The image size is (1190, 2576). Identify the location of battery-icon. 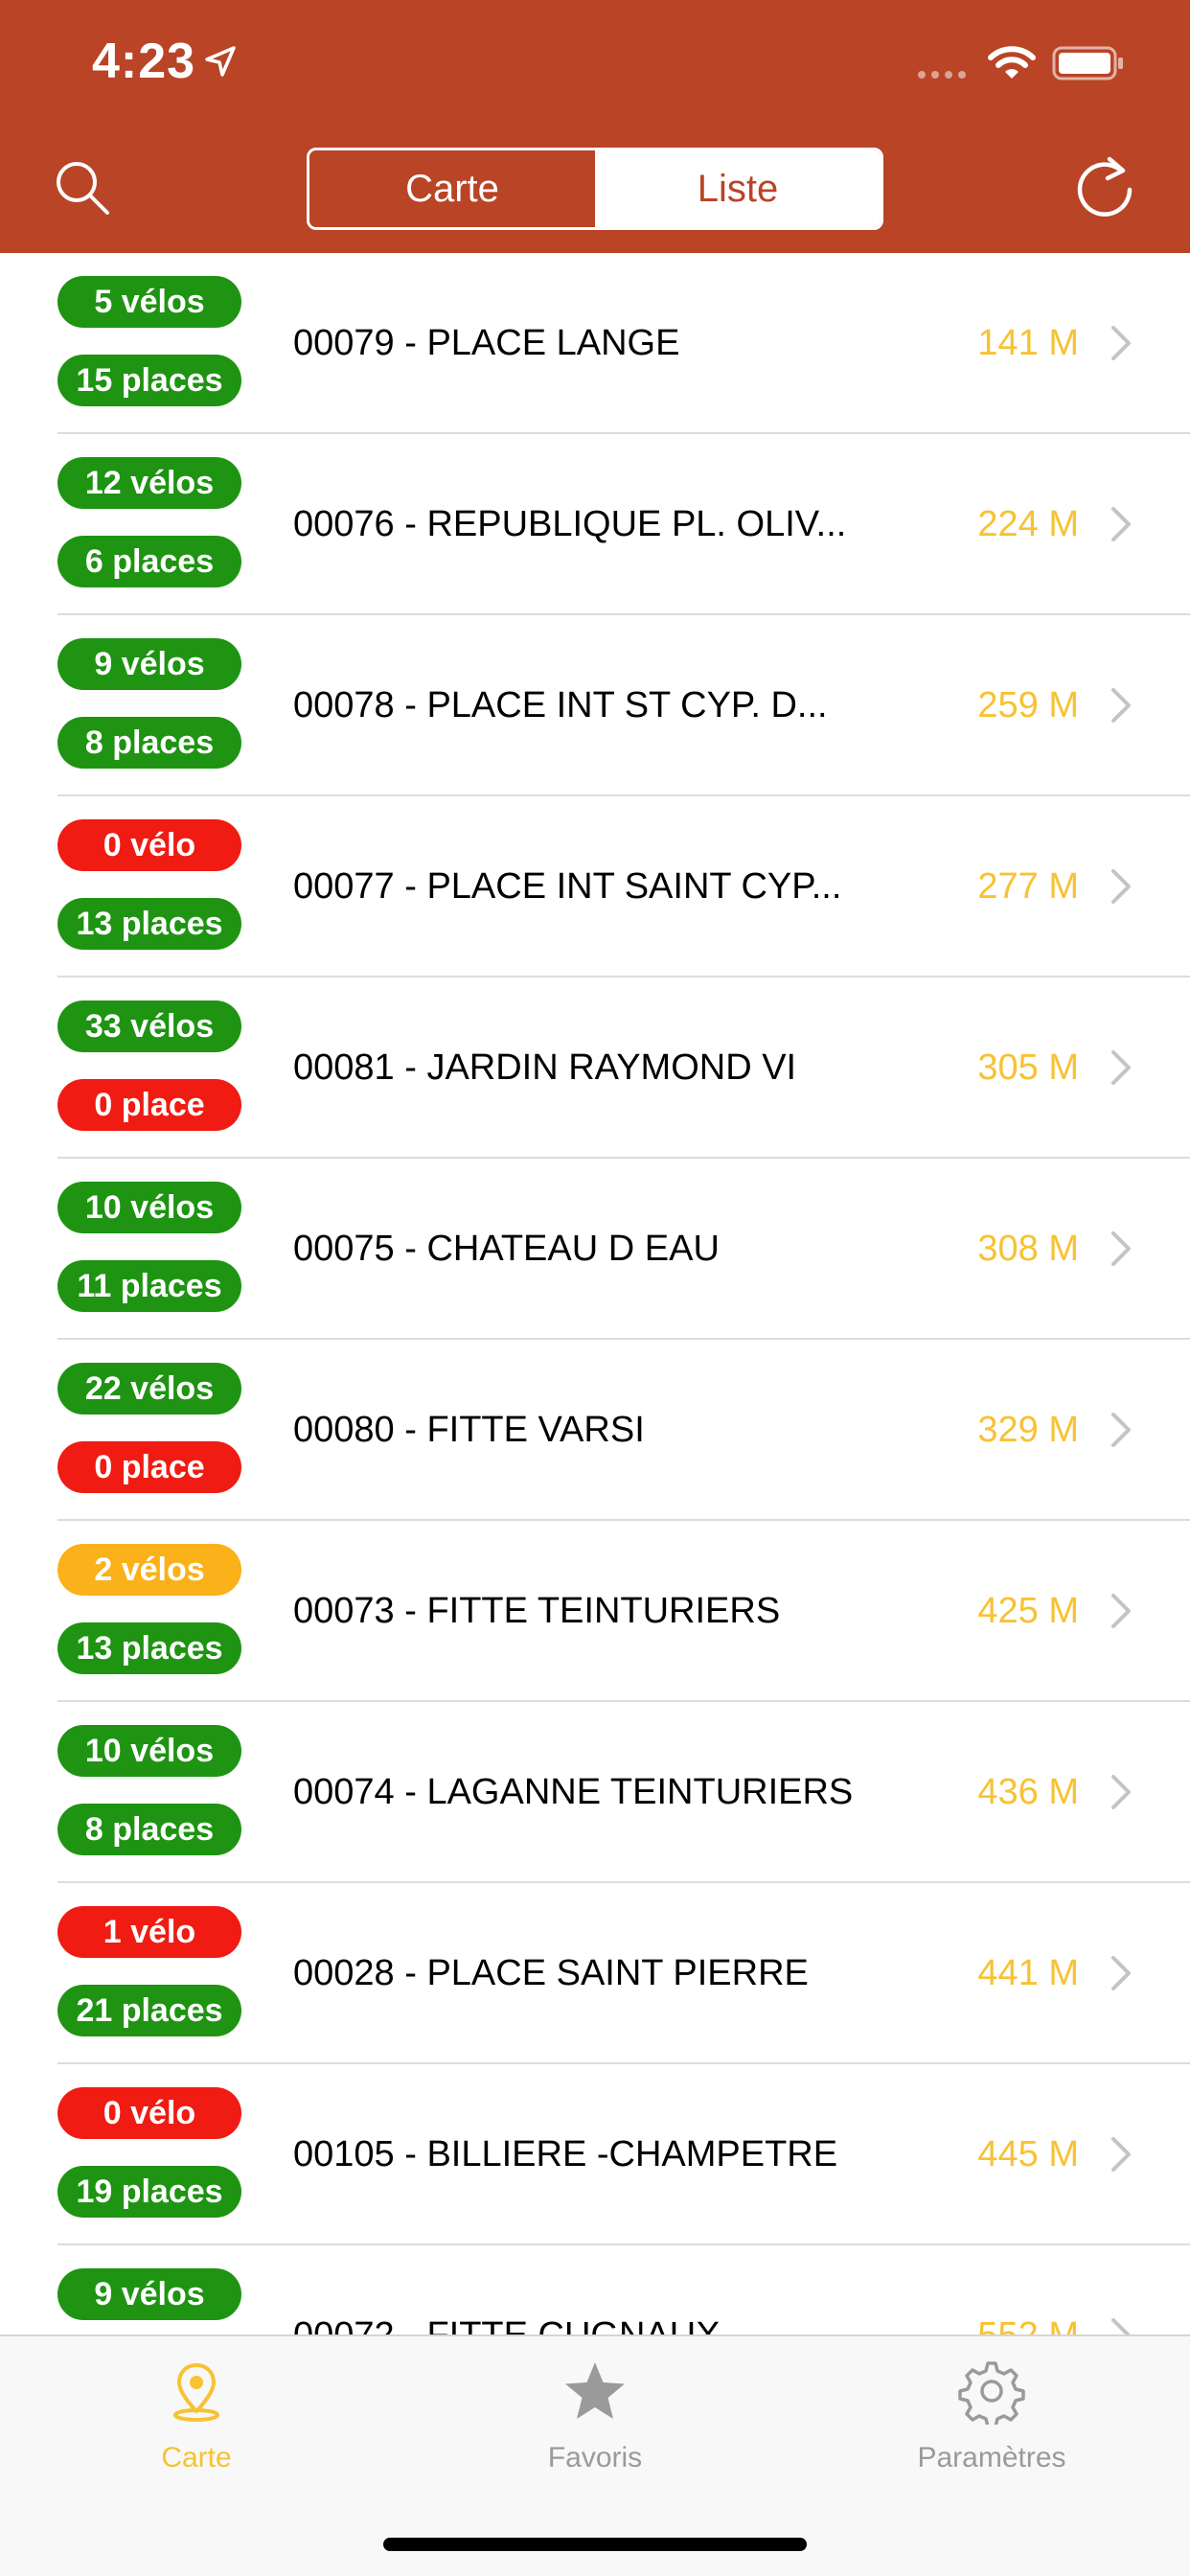
(1088, 63).